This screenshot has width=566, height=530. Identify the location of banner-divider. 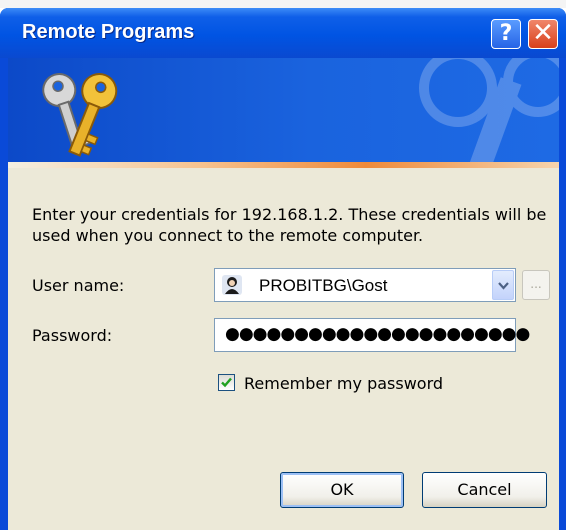
(283, 165).